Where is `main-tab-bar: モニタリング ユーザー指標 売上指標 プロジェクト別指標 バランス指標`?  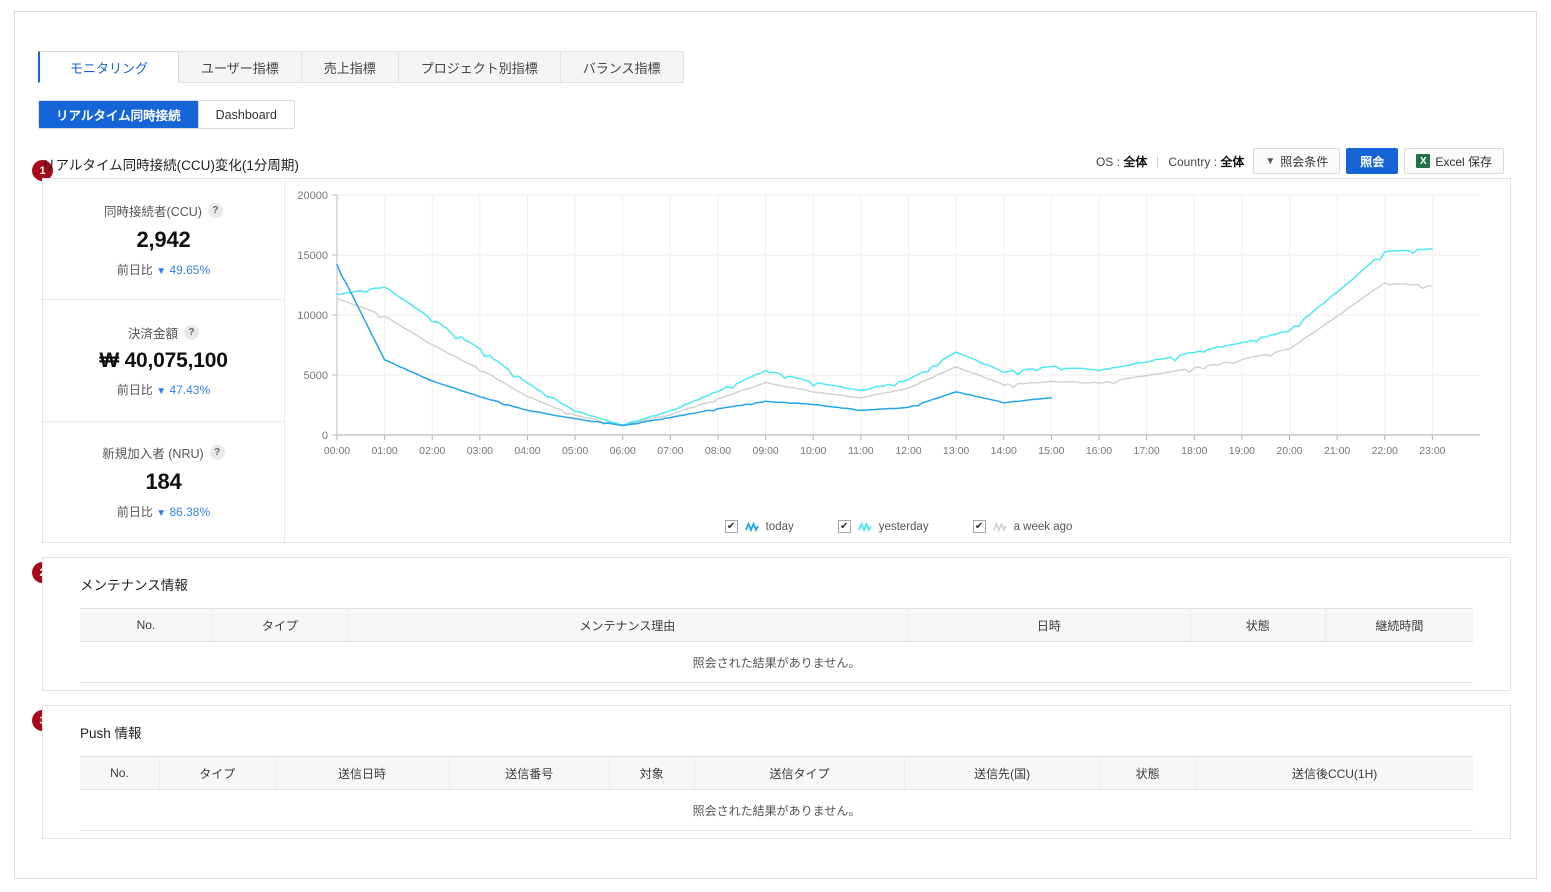
main-tab-bar: モニタリング ユーザー指標 売上指標 プロジェクト別指標 バランス指標 is located at coordinates (361, 67).